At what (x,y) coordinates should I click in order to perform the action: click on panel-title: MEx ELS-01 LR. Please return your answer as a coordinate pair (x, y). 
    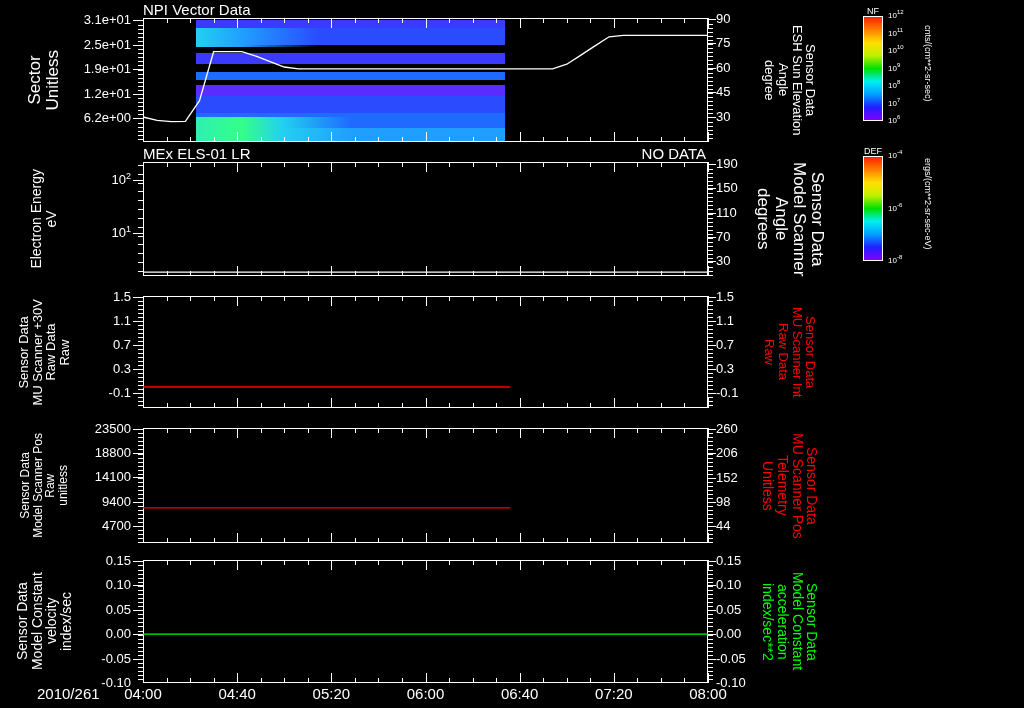
    Looking at the image, I should click on (197, 154).